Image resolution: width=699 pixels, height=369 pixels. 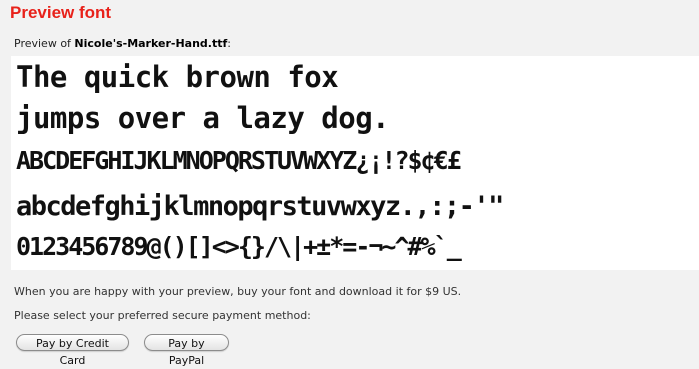 What do you see at coordinates (42, 43) in the screenshot?
I see `preview-prefix: Preview of` at bounding box center [42, 43].